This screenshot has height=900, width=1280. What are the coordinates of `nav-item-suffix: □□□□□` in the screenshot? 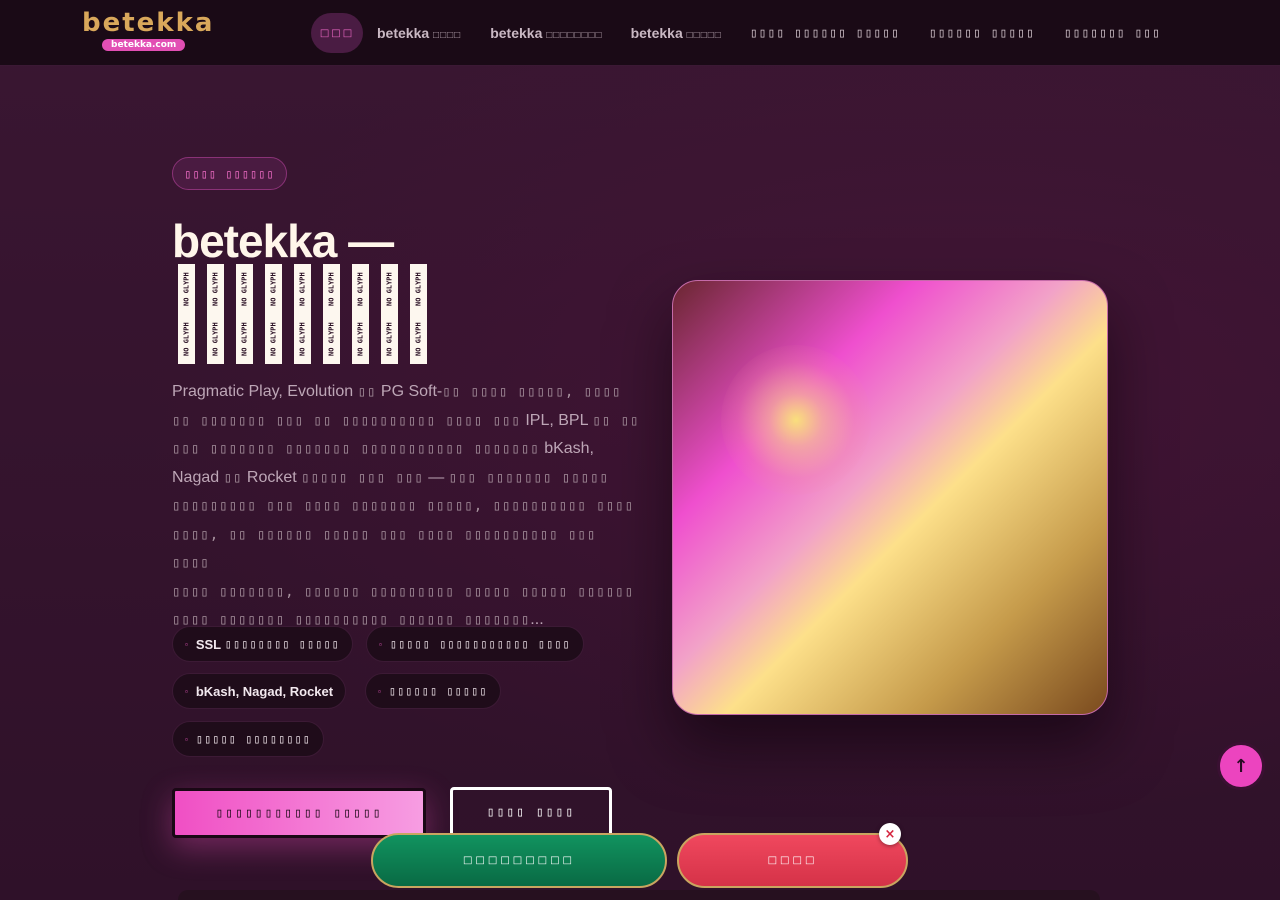 It's located at (704, 35).